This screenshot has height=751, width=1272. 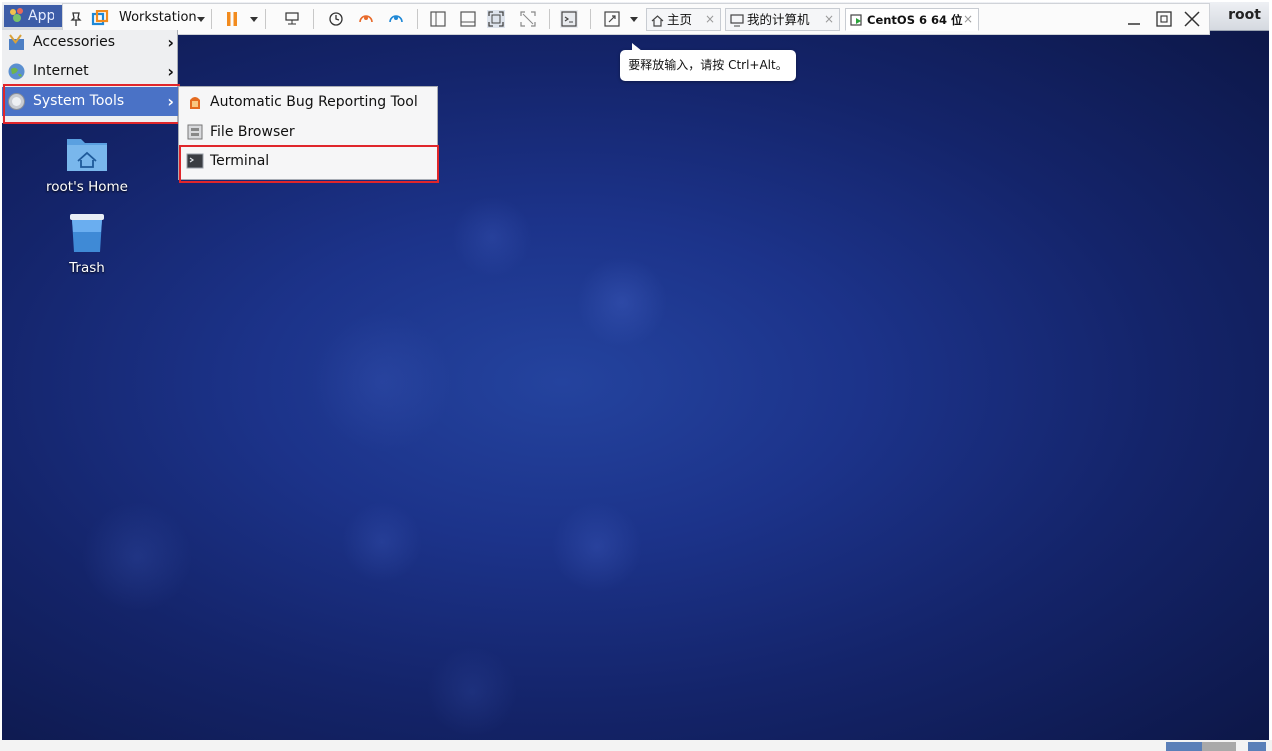 What do you see at coordinates (100, 18) in the screenshot?
I see `vmware-logo-icon` at bounding box center [100, 18].